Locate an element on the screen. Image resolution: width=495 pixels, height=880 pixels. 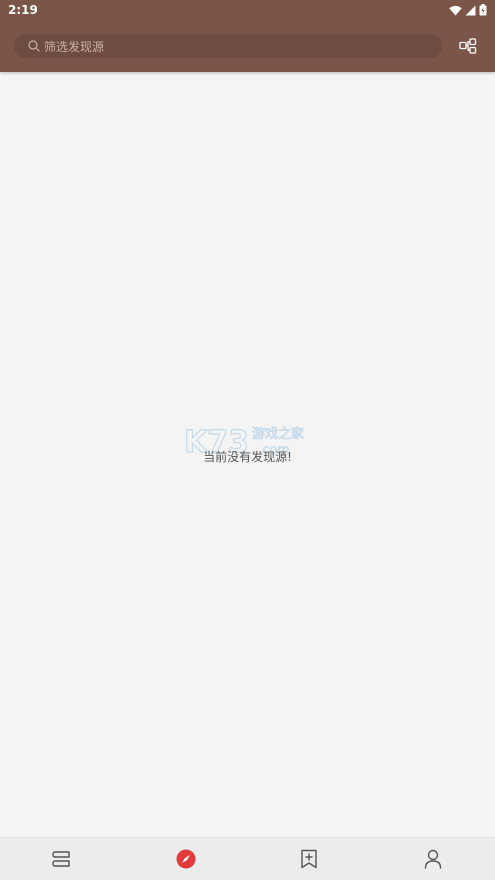
empty-state-message: 当前没有发现源! is located at coordinates (247, 457).